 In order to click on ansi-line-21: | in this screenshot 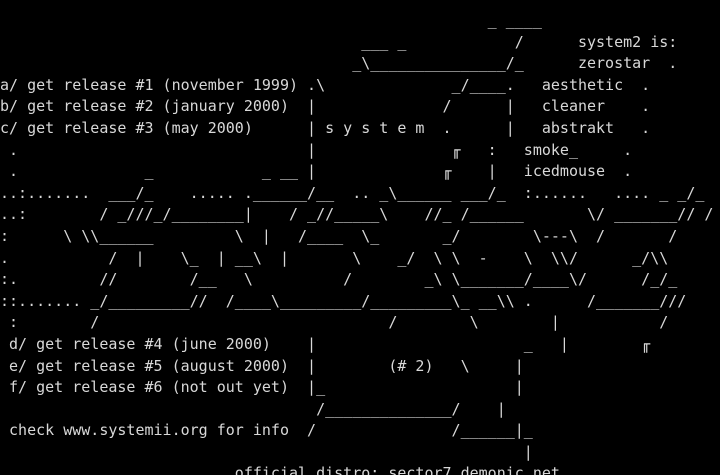, I will do `click(266, 451)`.